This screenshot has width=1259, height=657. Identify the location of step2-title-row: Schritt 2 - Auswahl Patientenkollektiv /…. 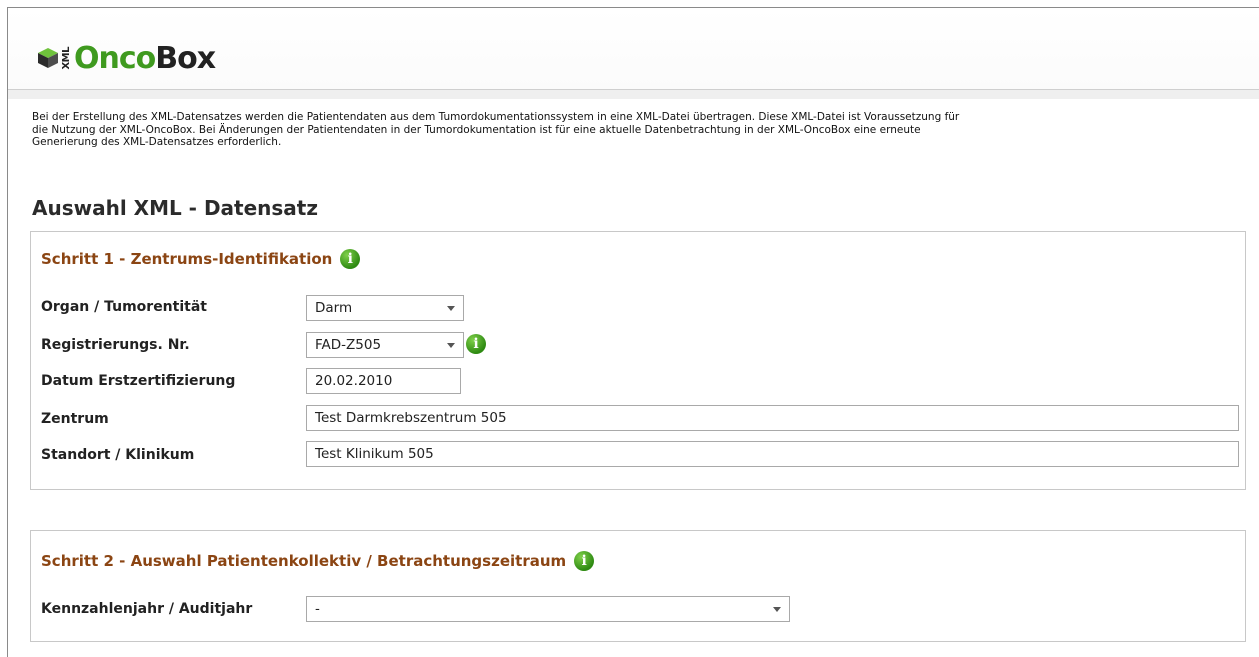
(318, 561).